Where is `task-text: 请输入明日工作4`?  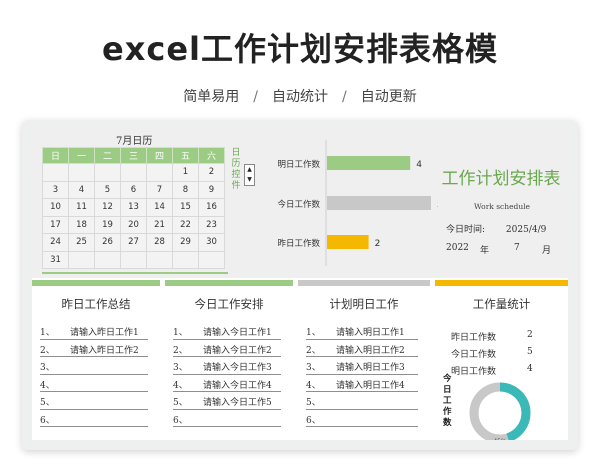
task-text: 请输入明日工作4 is located at coordinates (370, 384).